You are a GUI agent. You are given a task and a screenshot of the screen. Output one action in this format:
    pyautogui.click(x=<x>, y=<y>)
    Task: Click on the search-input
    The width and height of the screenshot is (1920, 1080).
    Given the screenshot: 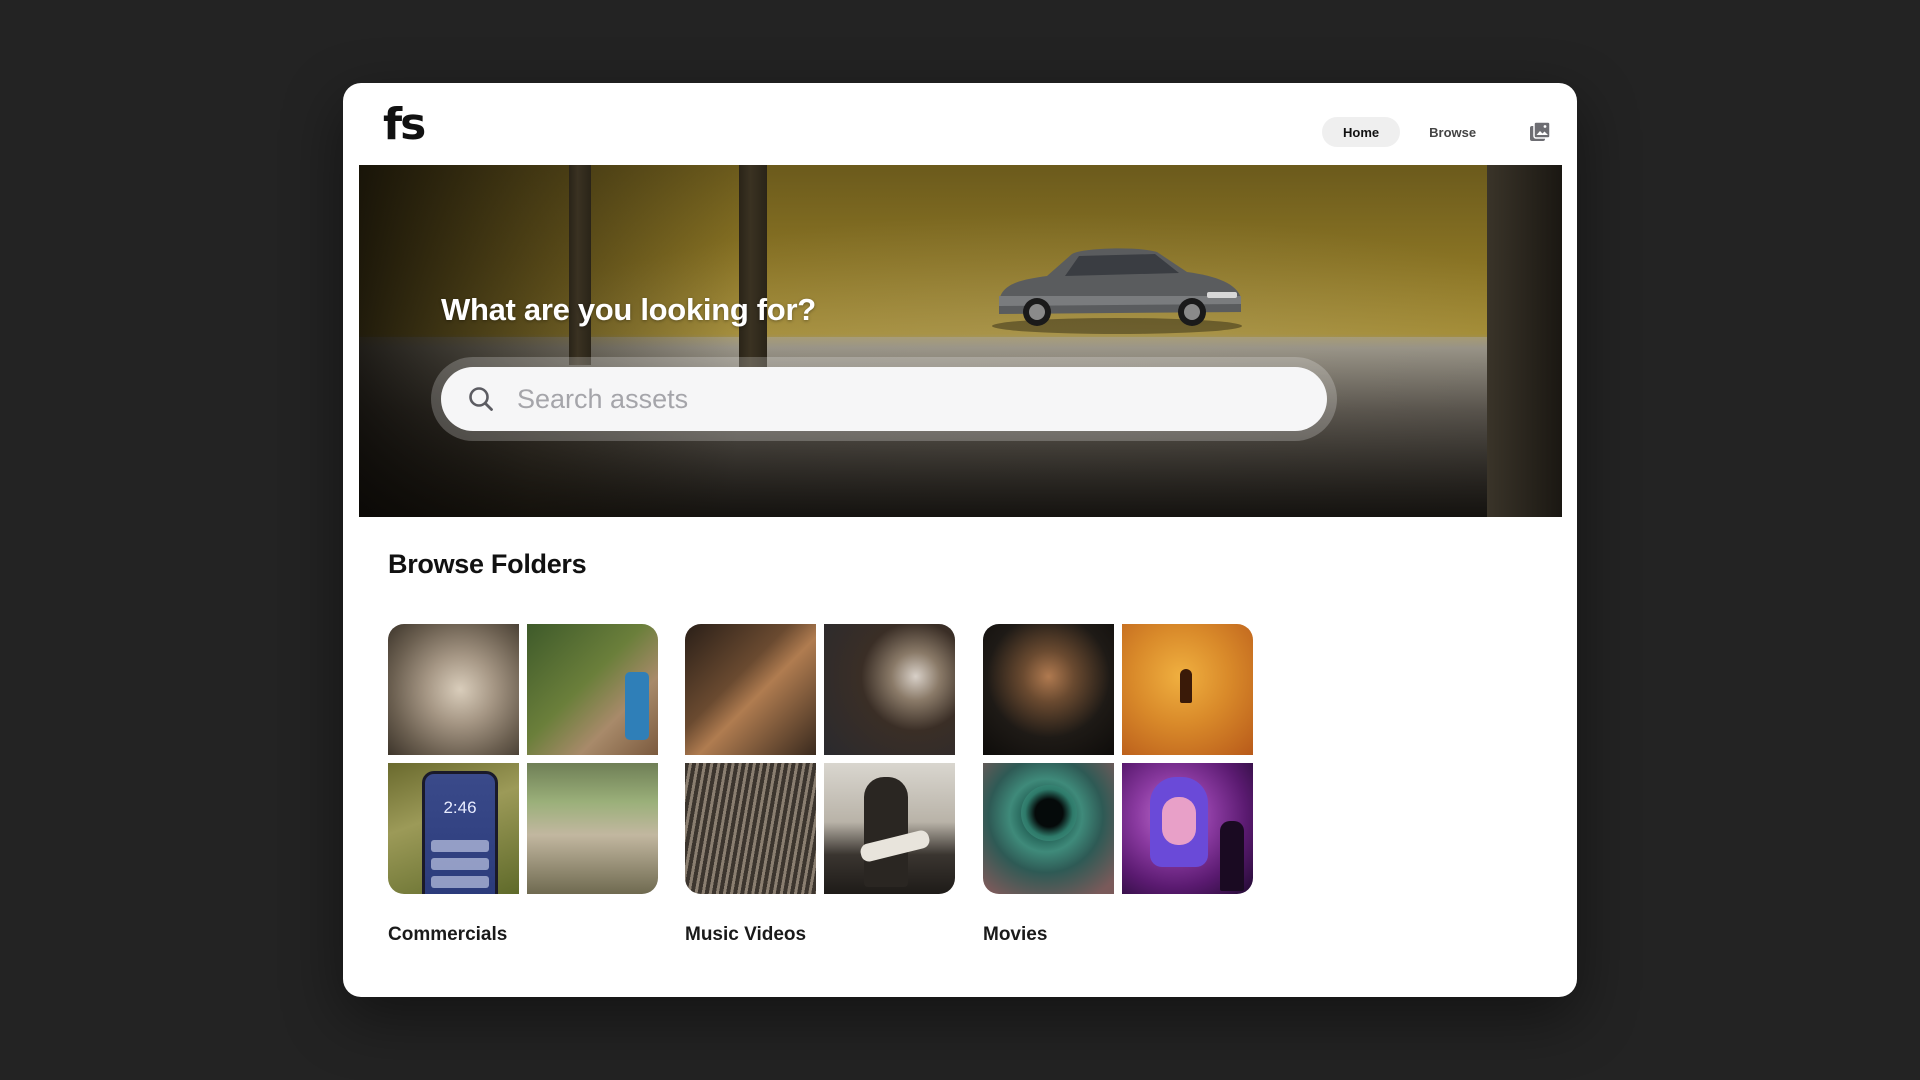 What is the action you would take?
    pyautogui.click(x=897, y=399)
    